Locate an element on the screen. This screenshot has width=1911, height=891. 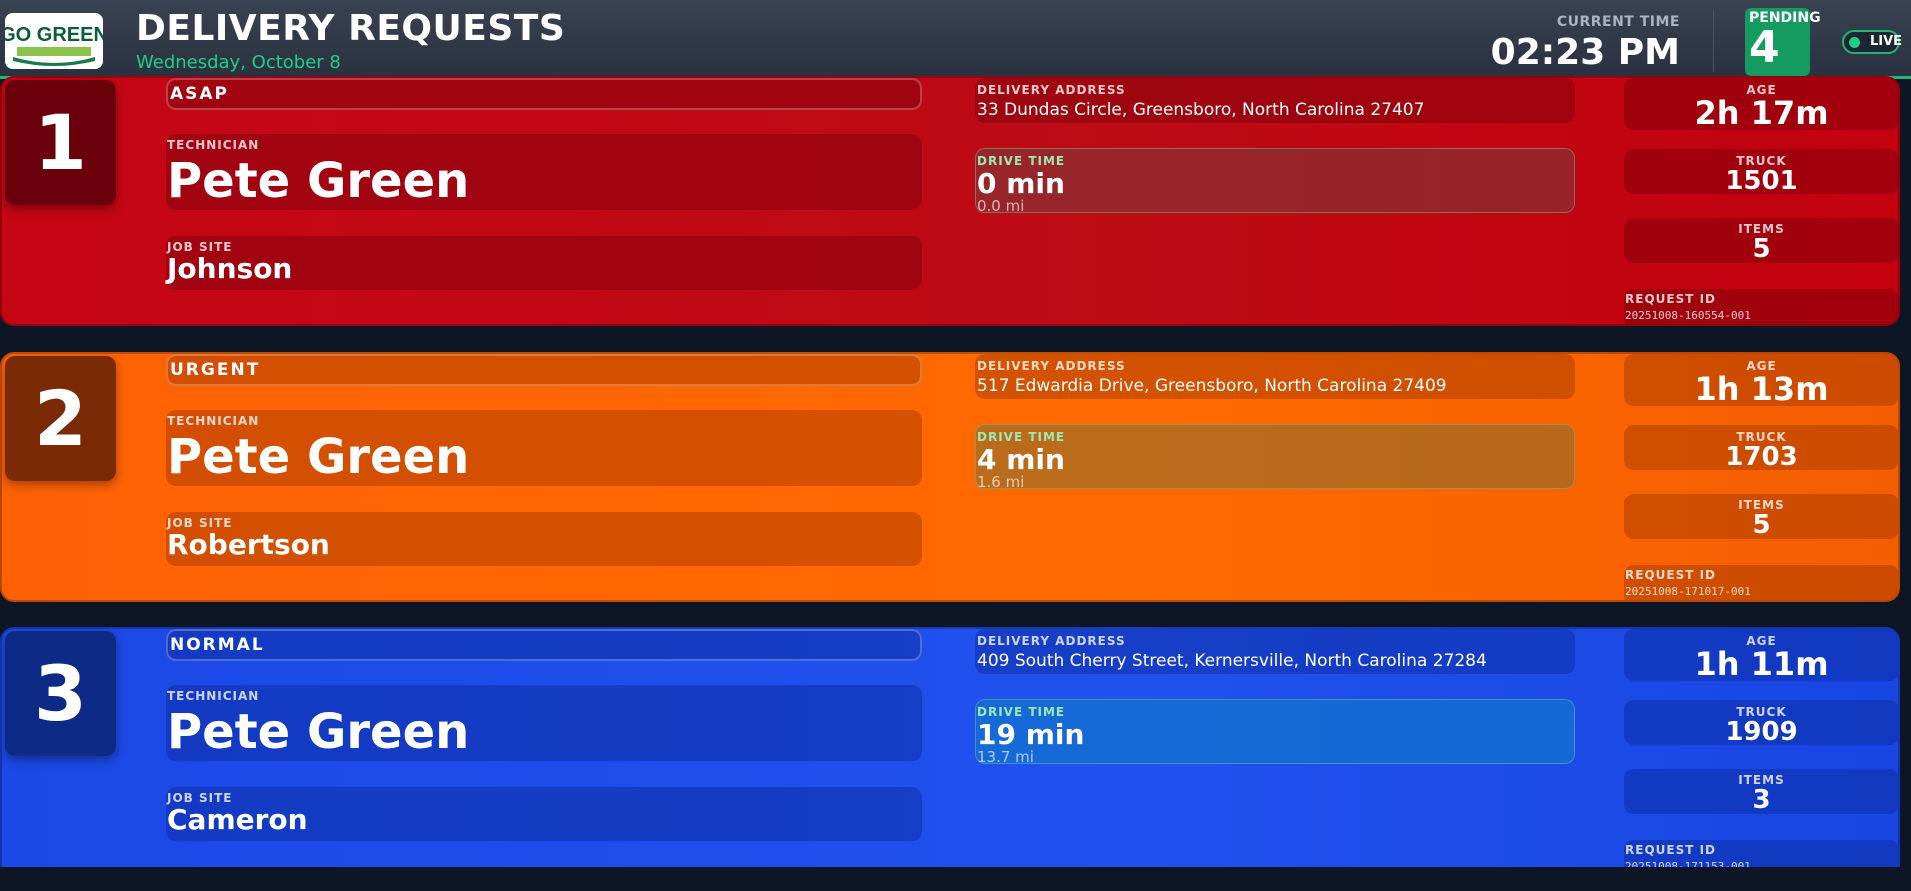
priority-badge: URGENT is located at coordinates (544, 370).